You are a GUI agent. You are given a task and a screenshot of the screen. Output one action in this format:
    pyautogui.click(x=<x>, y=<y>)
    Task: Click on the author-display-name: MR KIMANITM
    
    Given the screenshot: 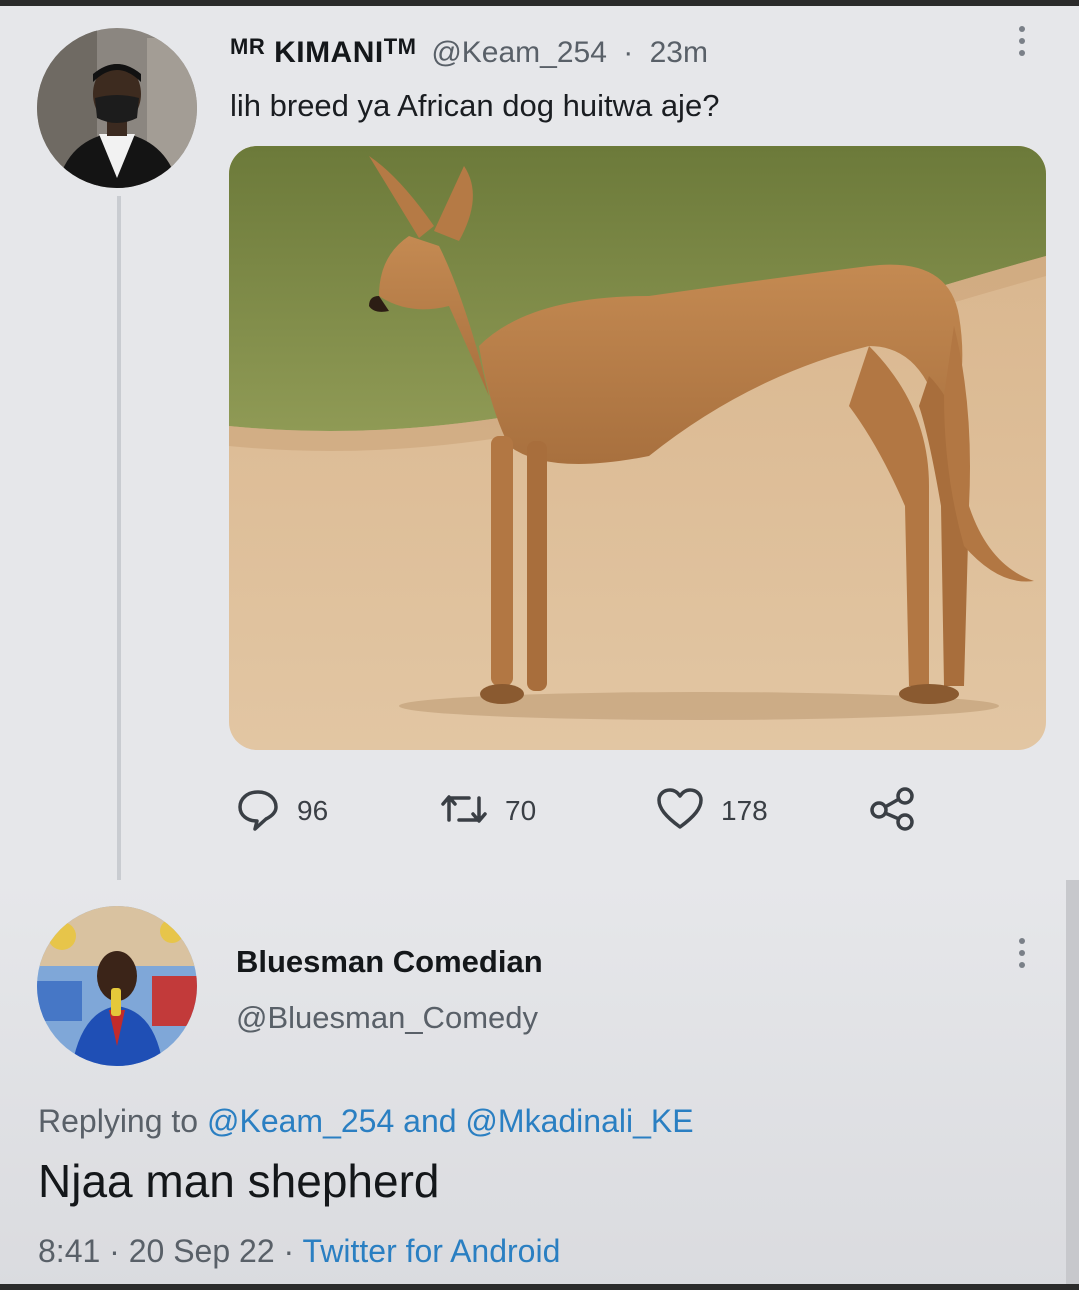 What is the action you would take?
    pyautogui.click(x=327, y=51)
    